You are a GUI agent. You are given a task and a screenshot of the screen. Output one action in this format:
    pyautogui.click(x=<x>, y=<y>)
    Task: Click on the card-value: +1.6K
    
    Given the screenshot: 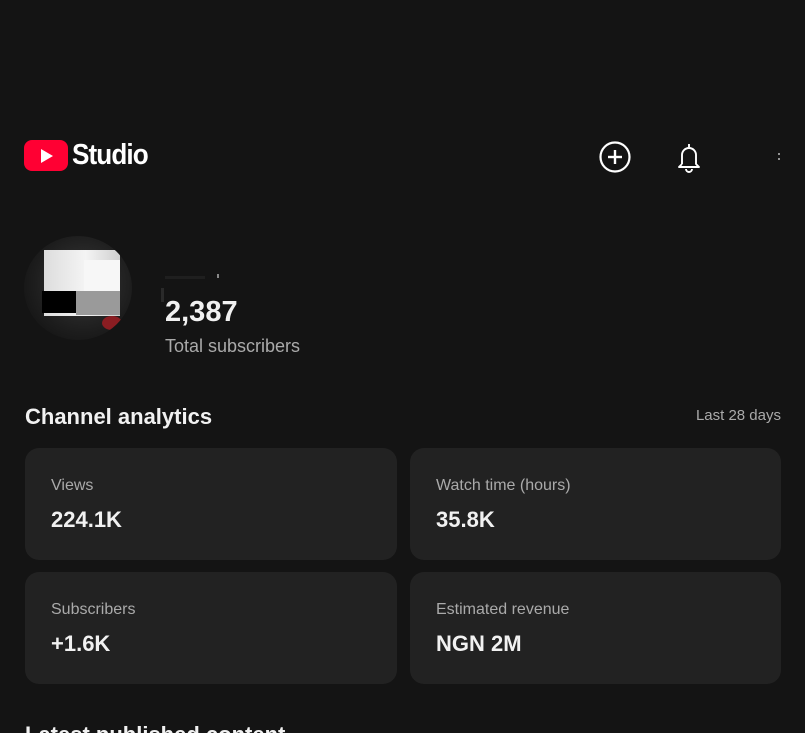 What is the action you would take?
    pyautogui.click(x=81, y=643)
    